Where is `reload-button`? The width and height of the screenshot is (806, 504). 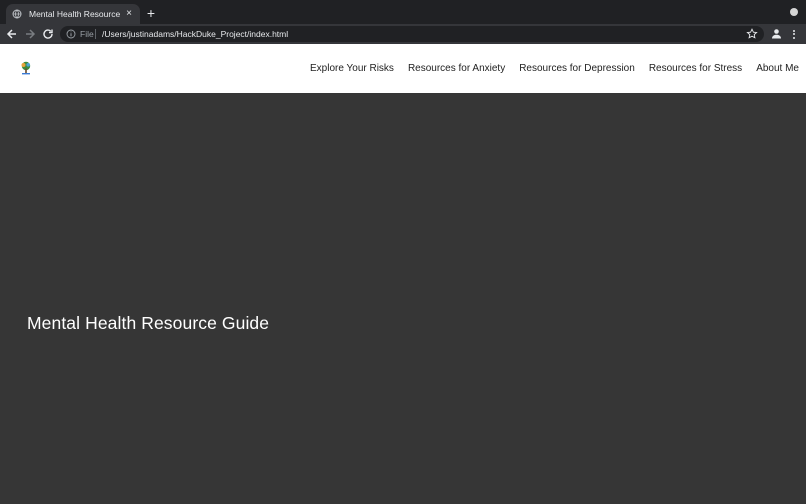
reload-button is located at coordinates (48, 34).